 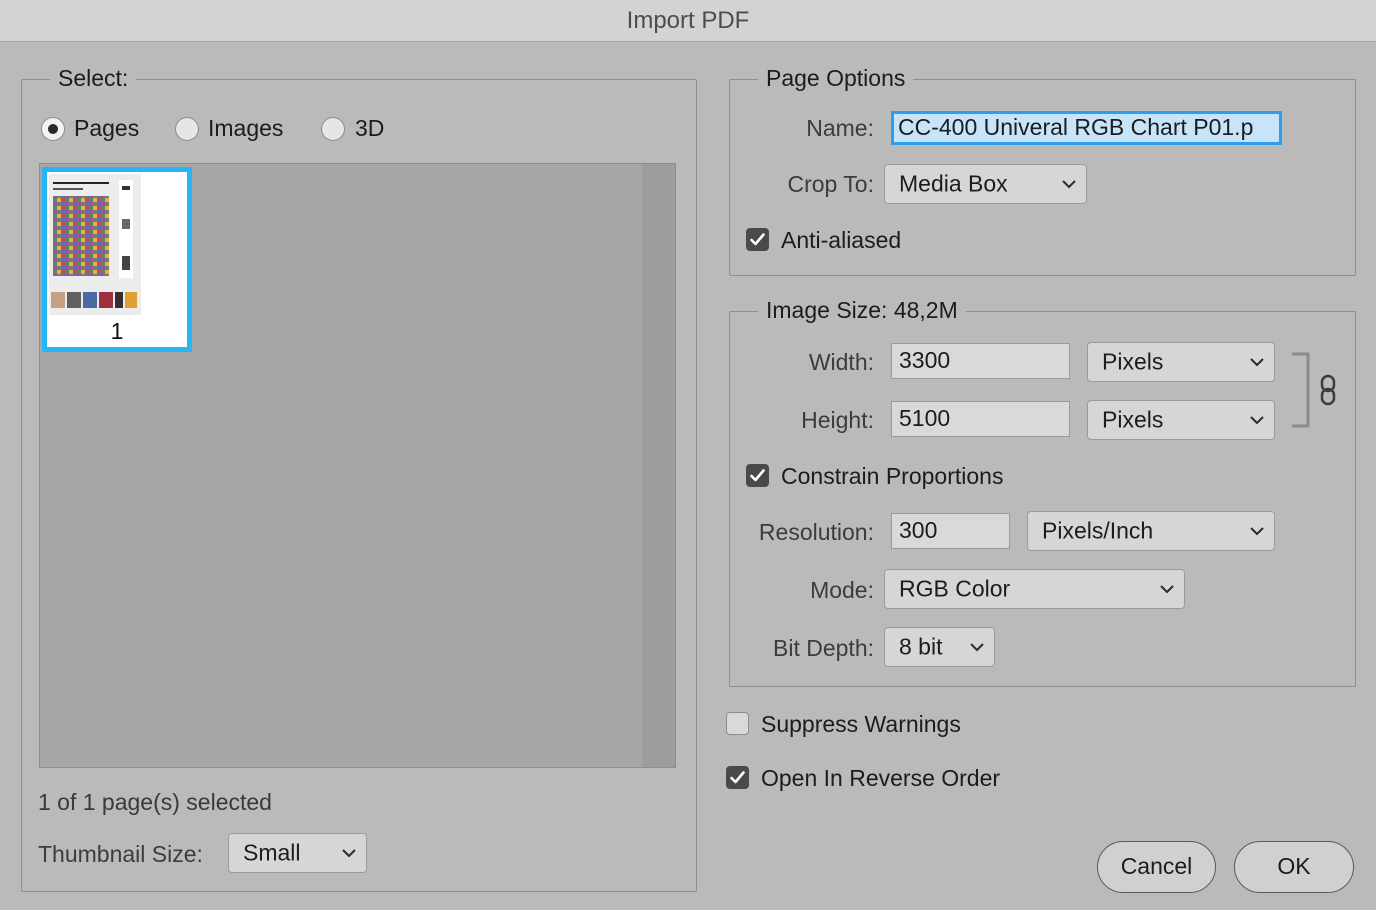 I want to click on cancel-button: Cancel, so click(x=1156, y=867).